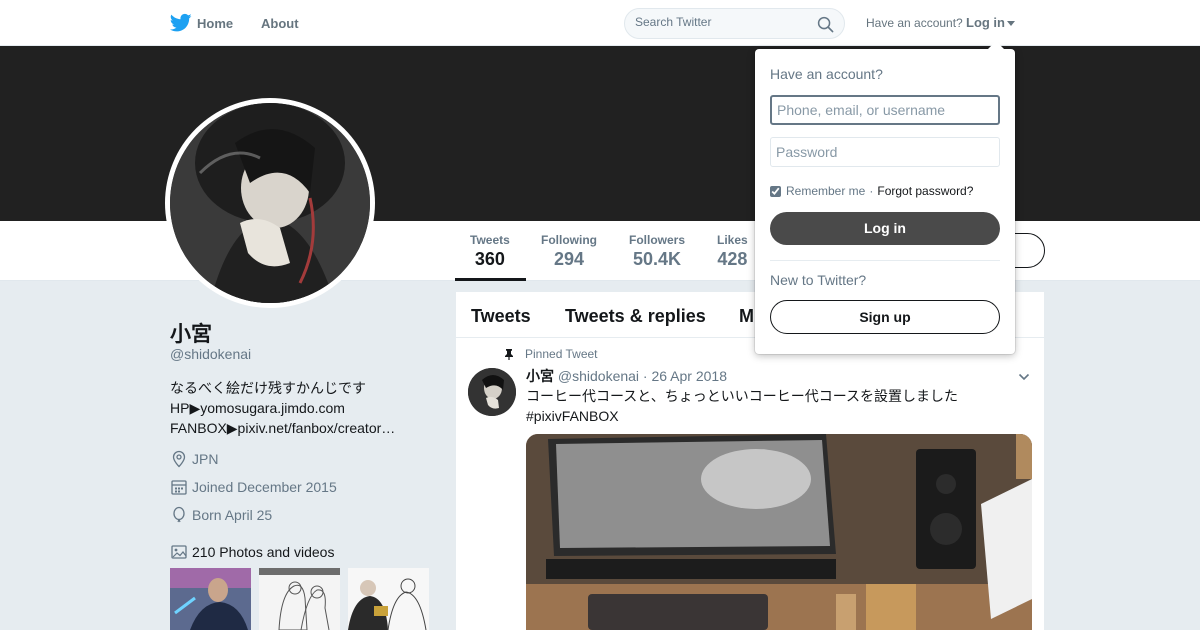 The height and width of the screenshot is (630, 1200). Describe the element at coordinates (732, 240) in the screenshot. I see `stat-label: Likes` at that location.